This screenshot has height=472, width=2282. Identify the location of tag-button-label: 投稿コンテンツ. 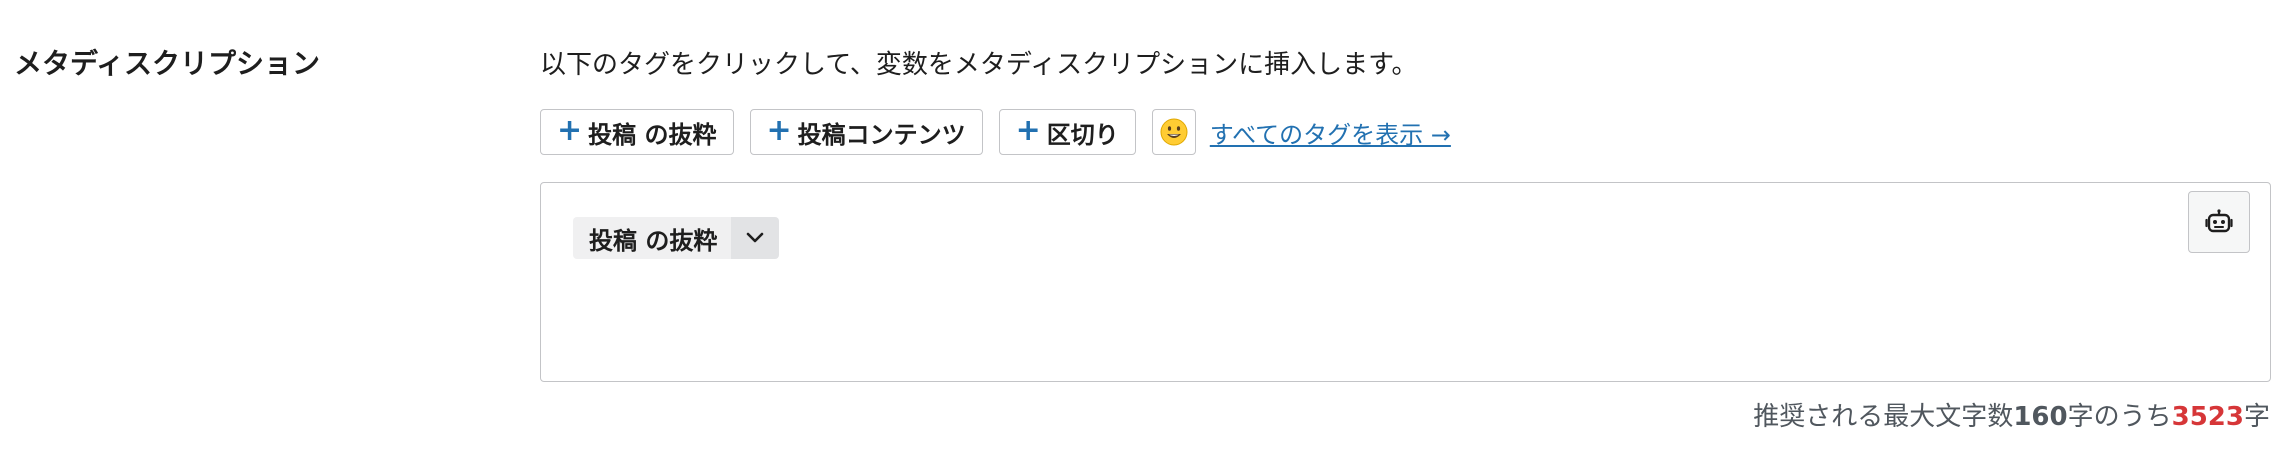
(881, 134).